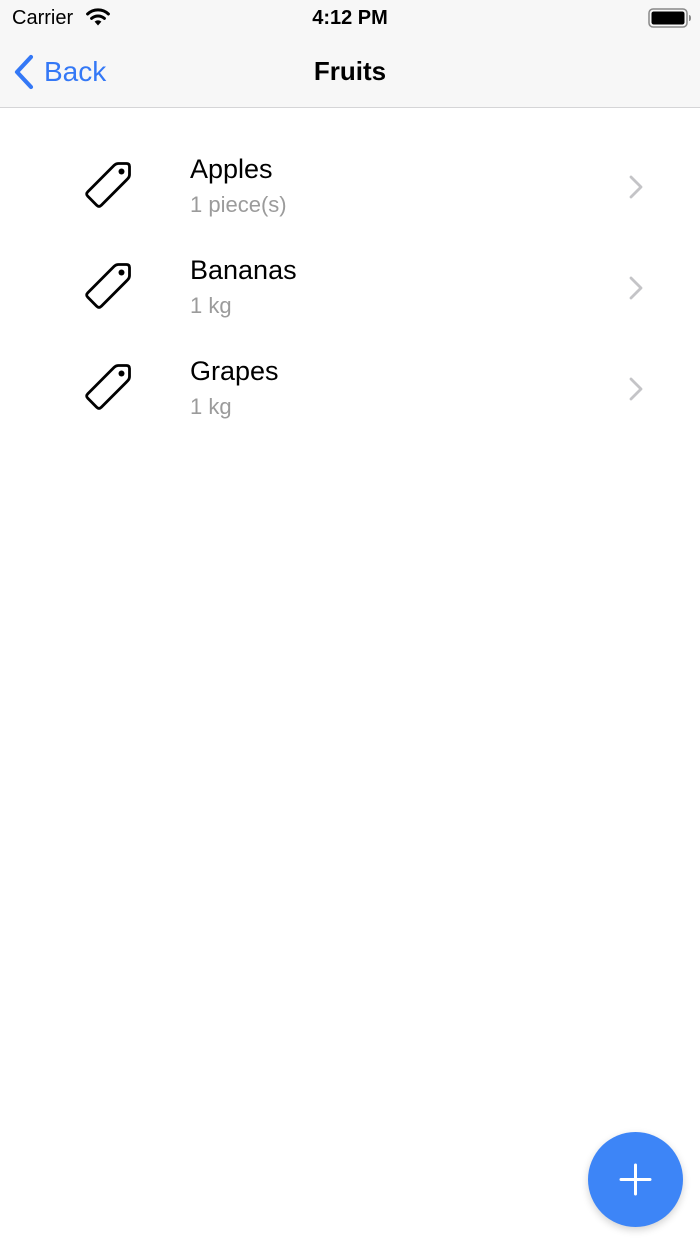  What do you see at coordinates (238, 204) in the screenshot?
I see `item-quantity: 1 piece(s)` at bounding box center [238, 204].